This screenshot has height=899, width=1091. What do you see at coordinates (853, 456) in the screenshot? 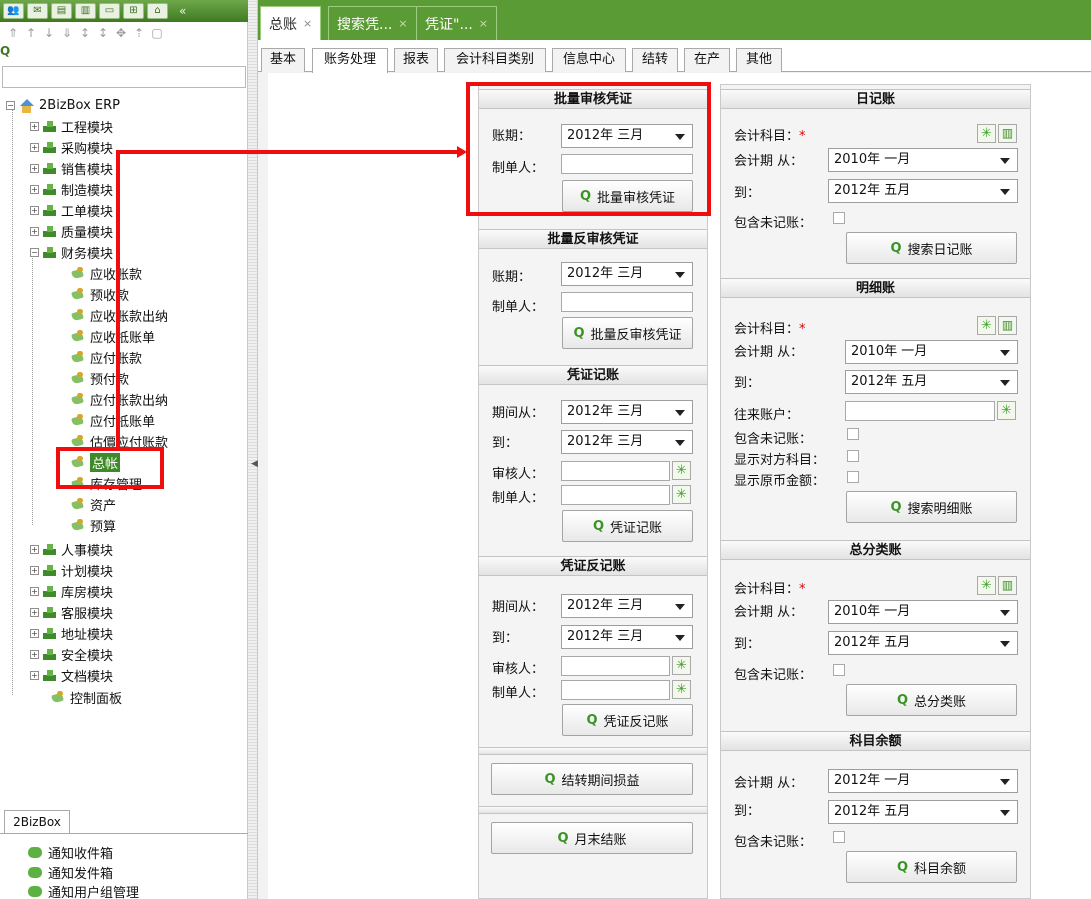
I see `counter-account-checkbox` at bounding box center [853, 456].